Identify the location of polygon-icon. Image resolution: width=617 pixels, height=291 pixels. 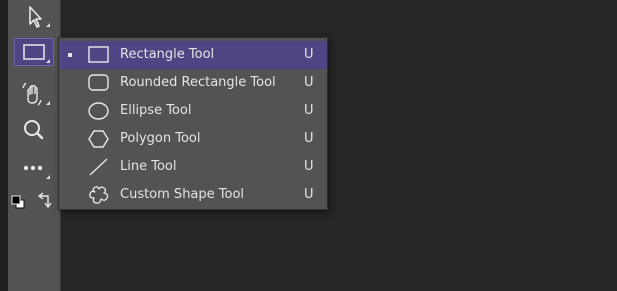
(98, 139).